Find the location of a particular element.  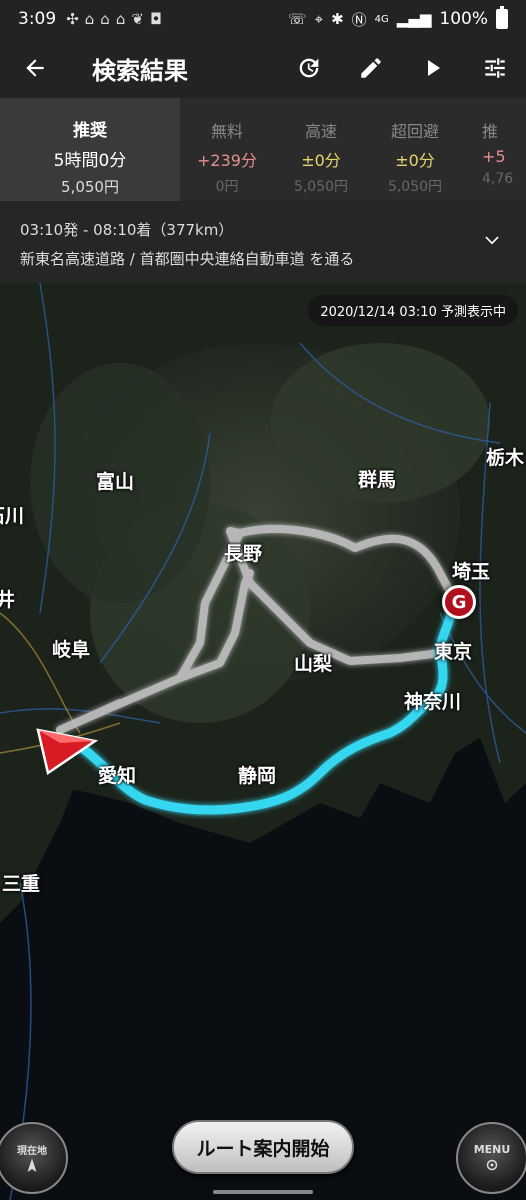

settings-button is located at coordinates (495, 68).